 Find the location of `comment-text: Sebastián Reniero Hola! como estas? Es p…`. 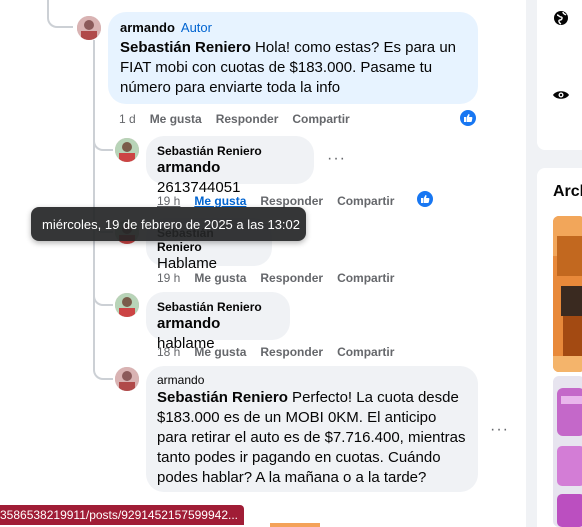

comment-text: Sebastián Reniero Hola! como estas? Es p… is located at coordinates (288, 67).